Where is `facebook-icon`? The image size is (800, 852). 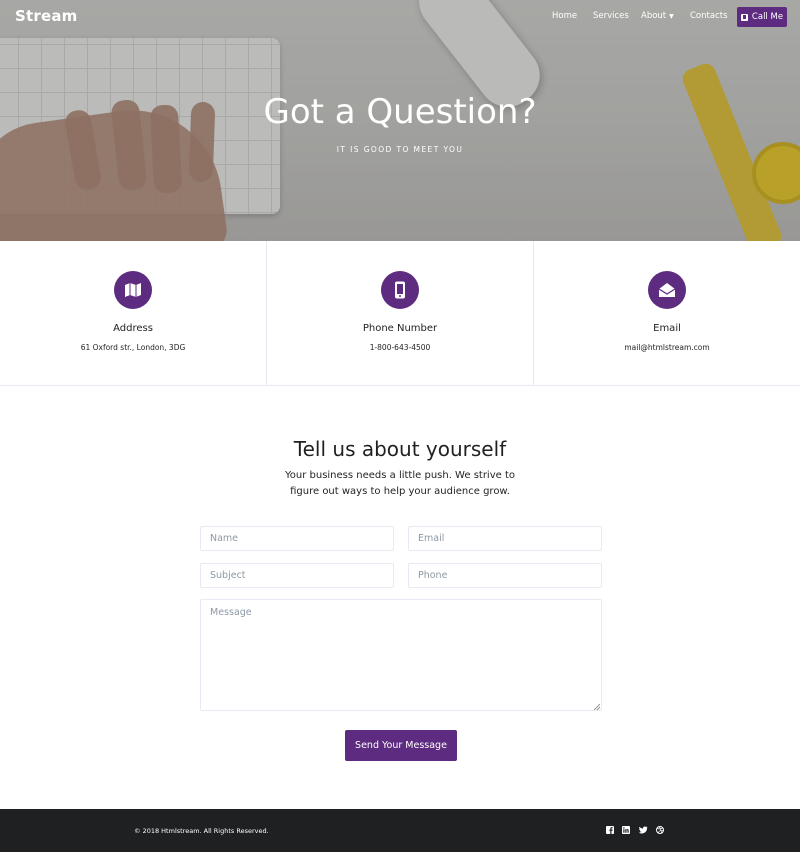 facebook-icon is located at coordinates (610, 830).